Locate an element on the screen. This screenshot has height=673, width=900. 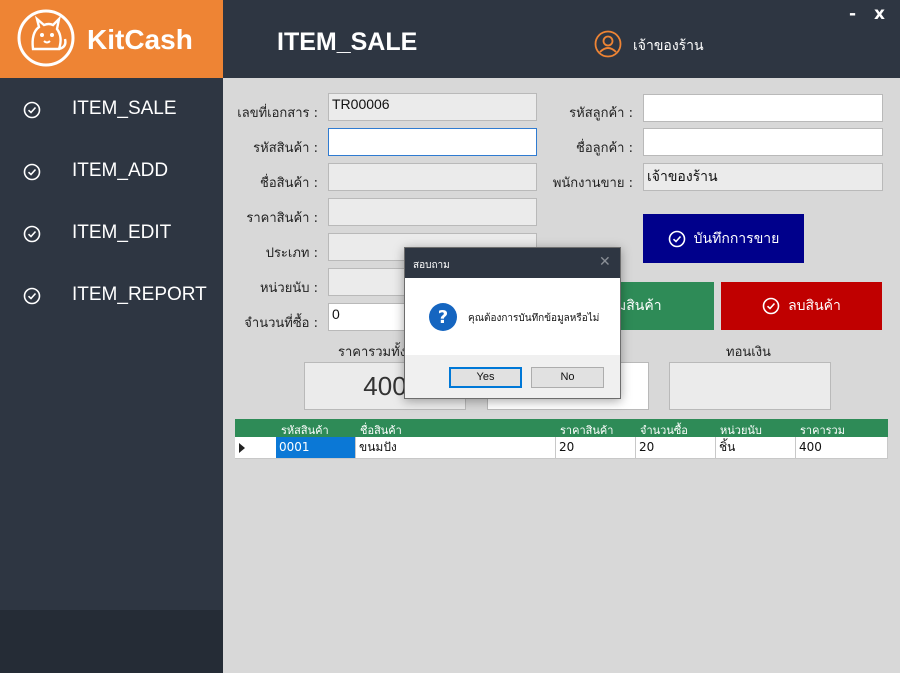
sidebar-item-item-sale: ITEM_SALE is located at coordinates (111, 110).